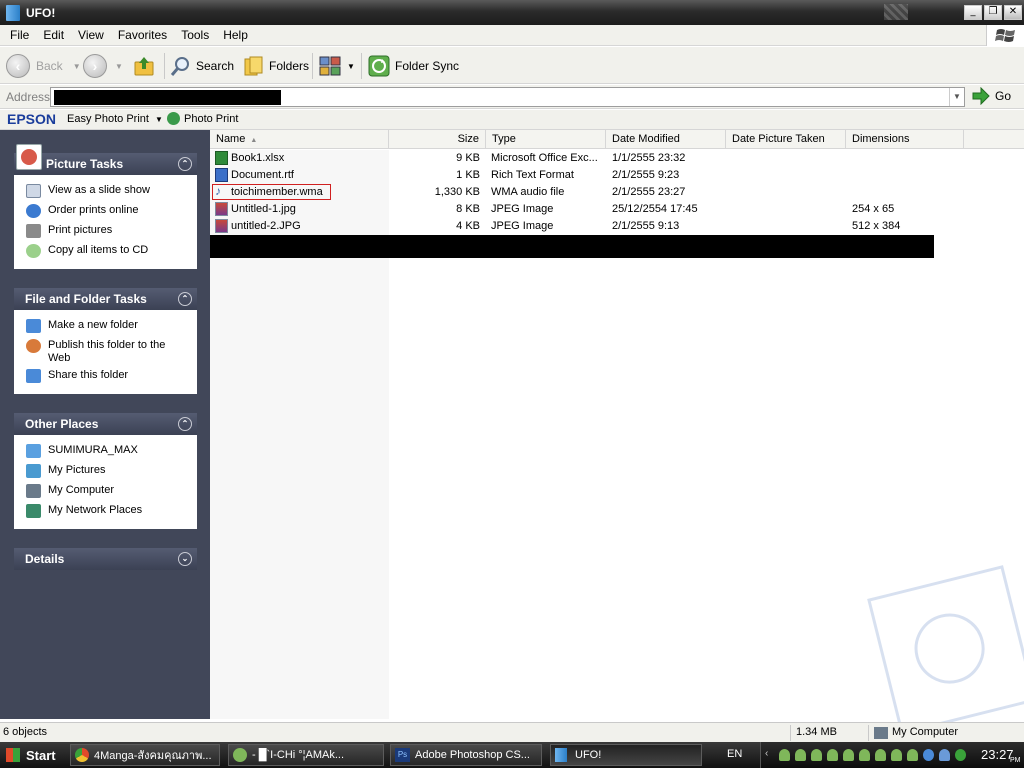 This screenshot has width=1024, height=768. What do you see at coordinates (299, 139) in the screenshot?
I see `column-name: Name ▲` at bounding box center [299, 139].